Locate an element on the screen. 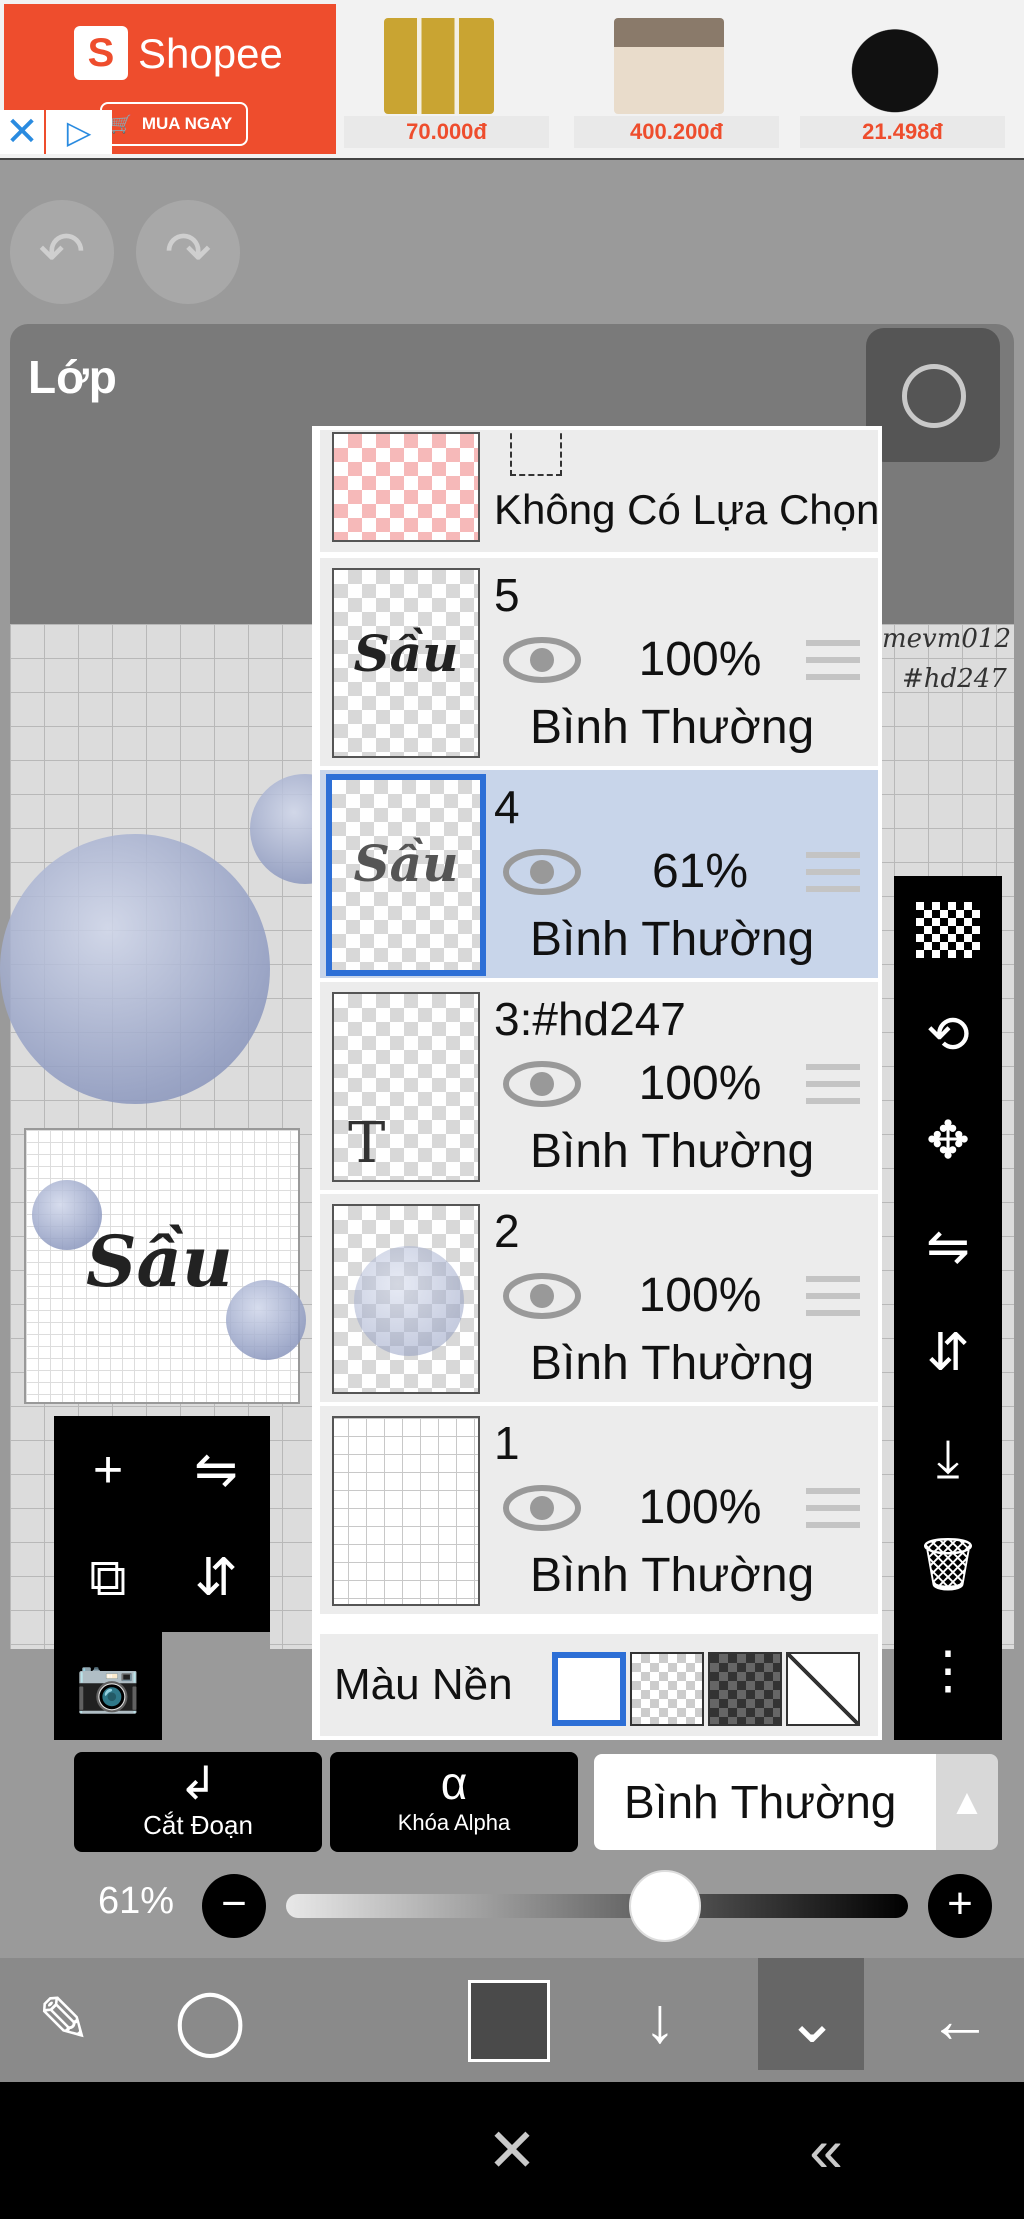  transform-button: ⟲ is located at coordinates (948, 1035).